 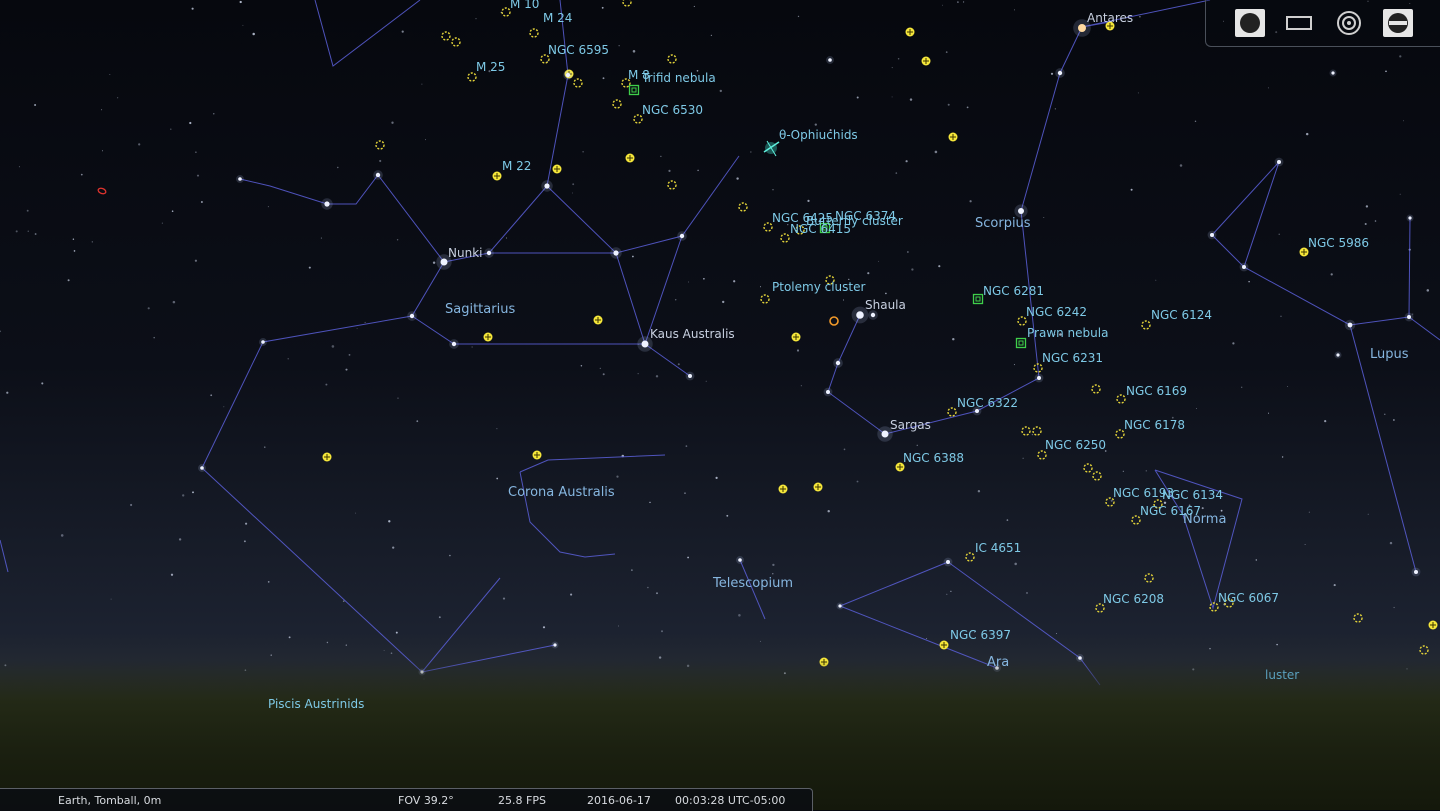 What do you see at coordinates (1349, 23) in the screenshot?
I see `ocular-view-button` at bounding box center [1349, 23].